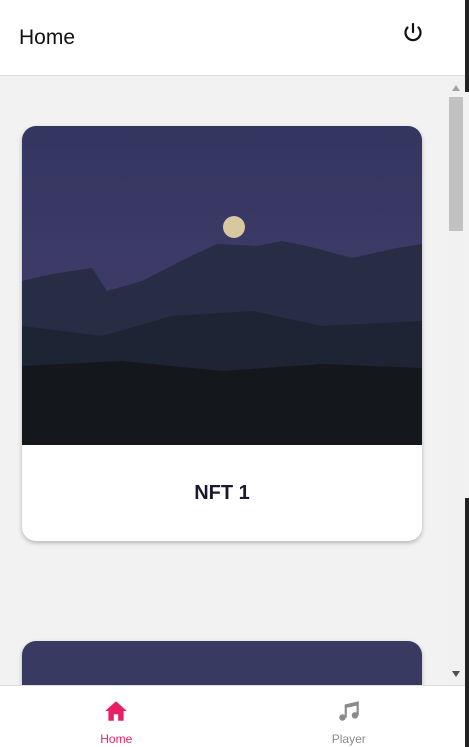 Image resolution: width=469 pixels, height=747 pixels. What do you see at coordinates (222, 492) in the screenshot?
I see `nft-title: NFT 1` at bounding box center [222, 492].